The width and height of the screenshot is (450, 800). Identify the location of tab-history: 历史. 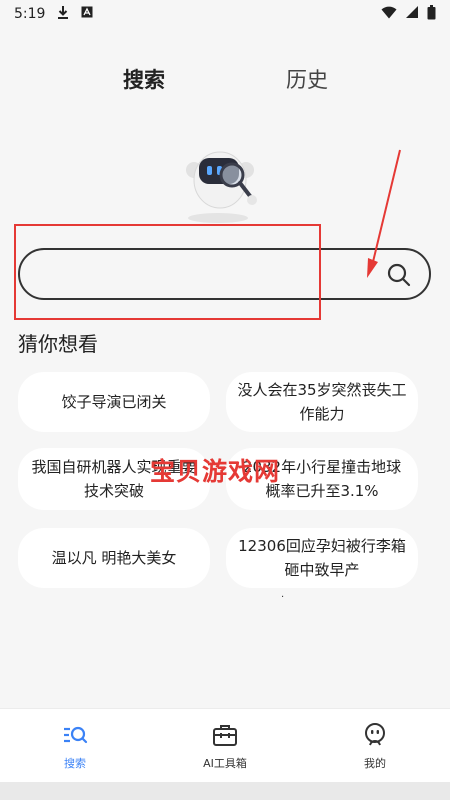
(307, 79).